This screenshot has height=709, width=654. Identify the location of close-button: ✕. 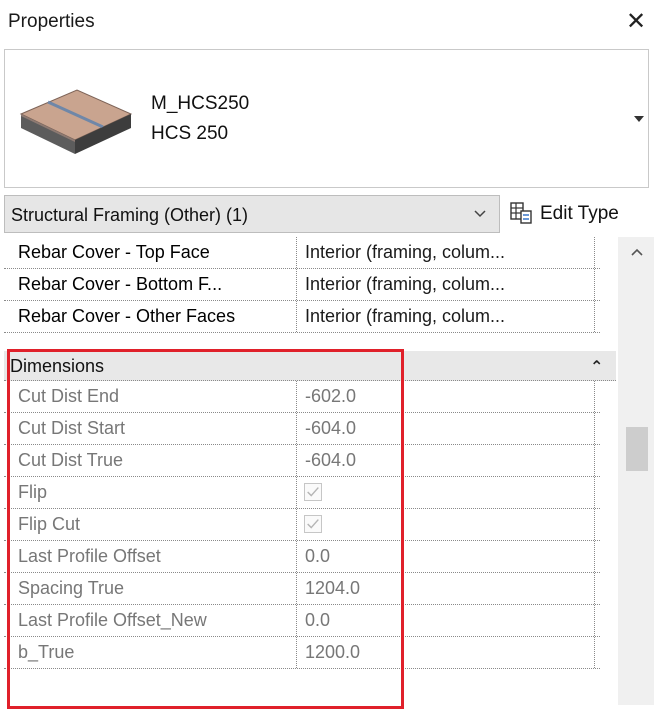
(636, 22).